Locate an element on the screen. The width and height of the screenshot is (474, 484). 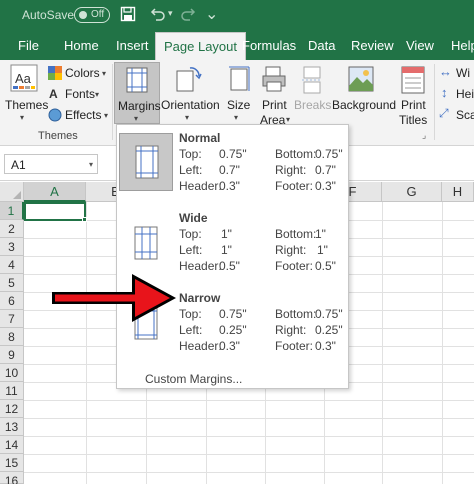
undo-dropdown-icon: ▾ is located at coordinates (170, 13).